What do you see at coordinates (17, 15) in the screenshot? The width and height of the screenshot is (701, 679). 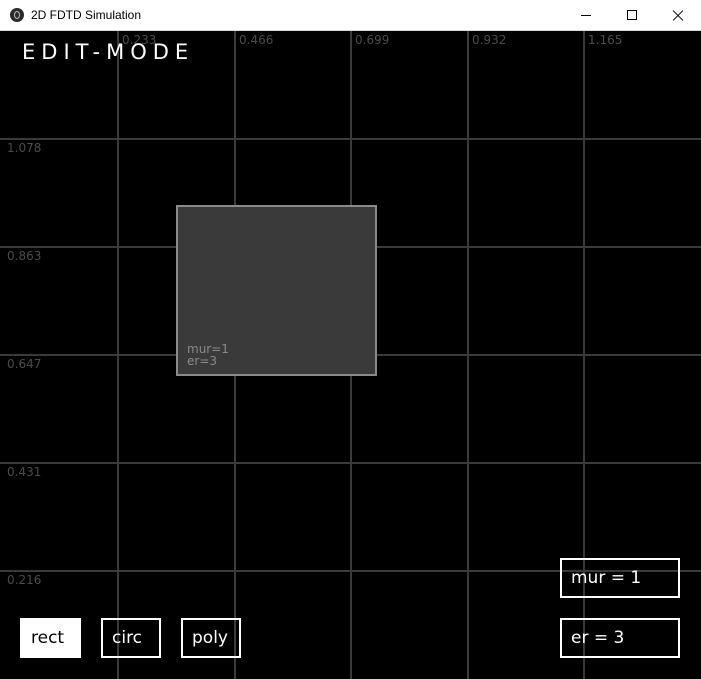 I see `app-icon` at bounding box center [17, 15].